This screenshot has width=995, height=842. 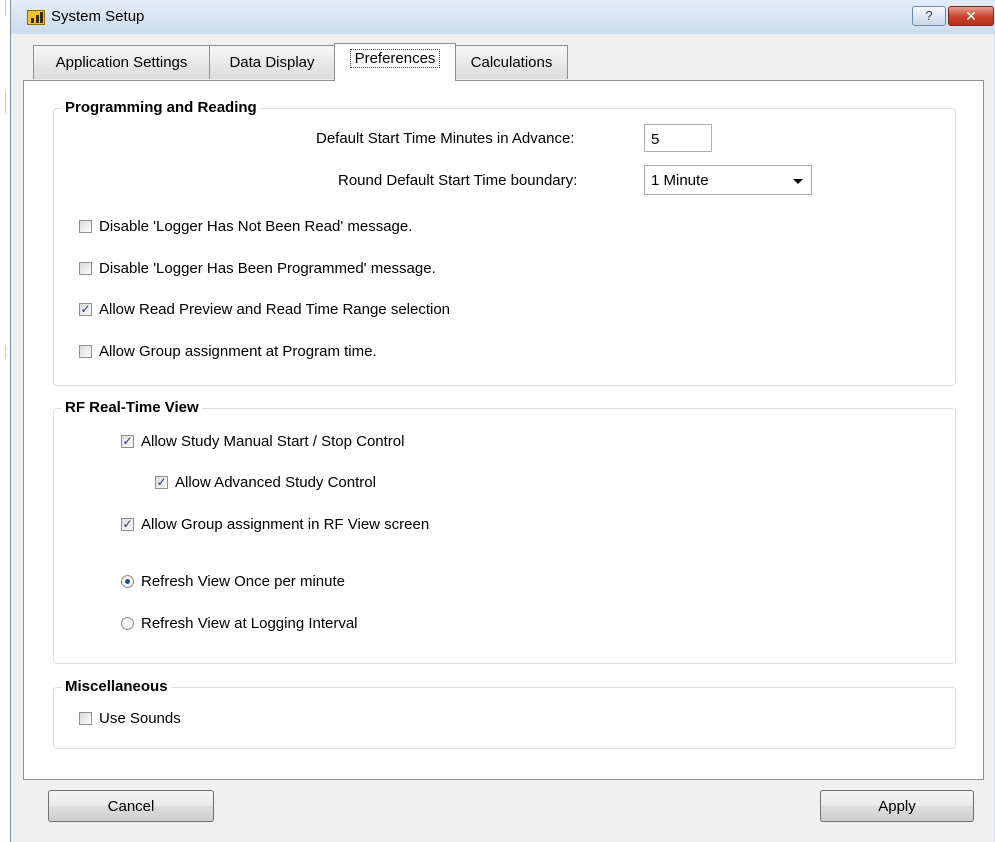 I want to click on round-boundary-value: 1 Minute, so click(x=680, y=180).